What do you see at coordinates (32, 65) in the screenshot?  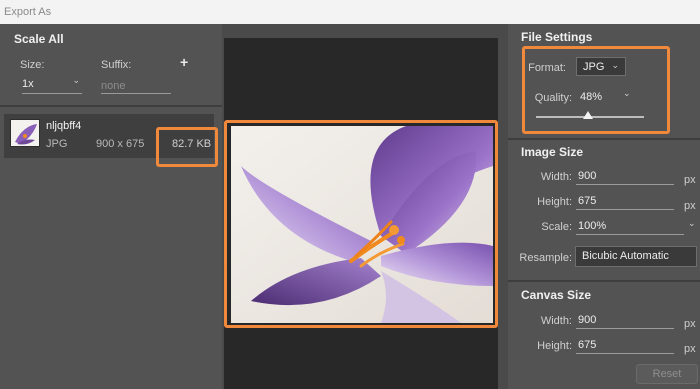 I see `size-label: Size:` at bounding box center [32, 65].